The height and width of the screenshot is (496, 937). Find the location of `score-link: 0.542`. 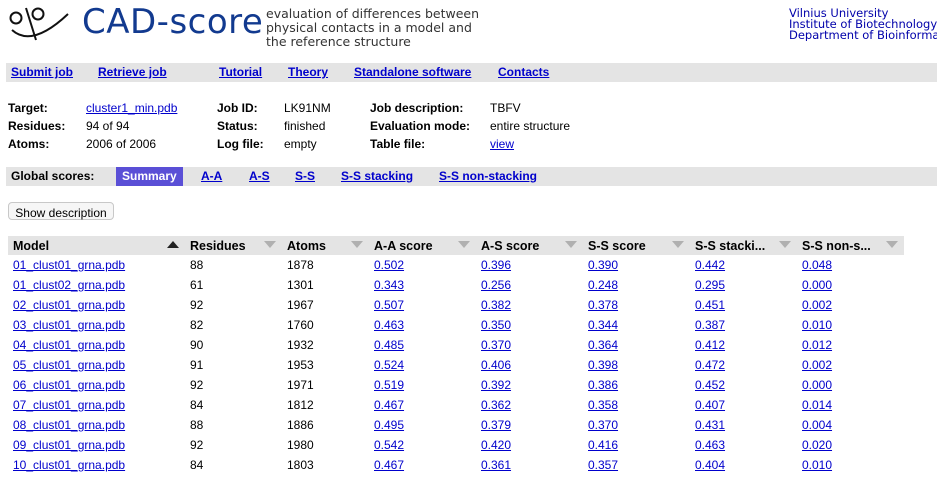

score-link: 0.542 is located at coordinates (389, 445).